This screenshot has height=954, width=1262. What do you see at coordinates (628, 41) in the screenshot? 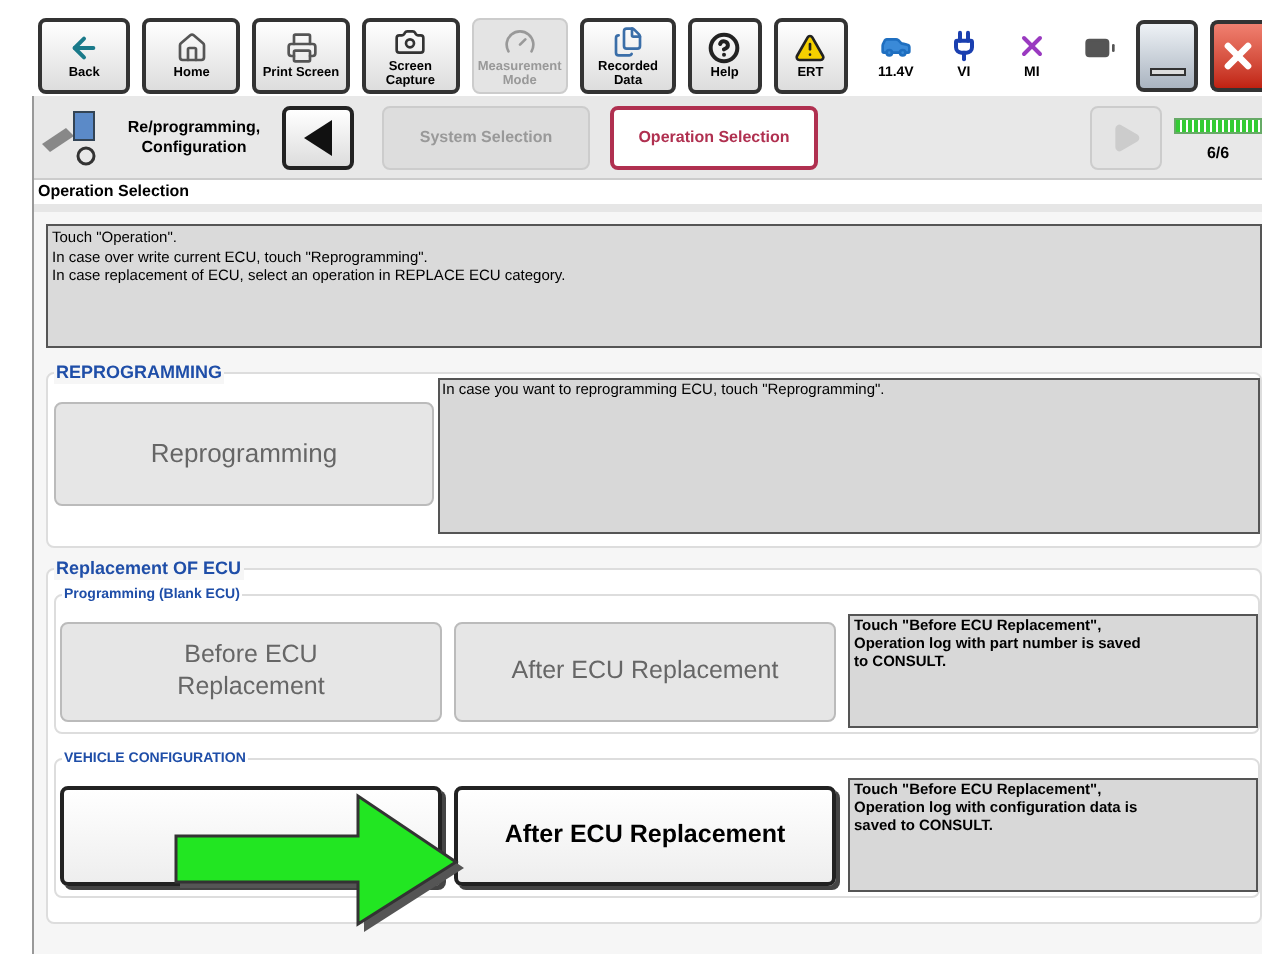
I see `folders-icon` at bounding box center [628, 41].